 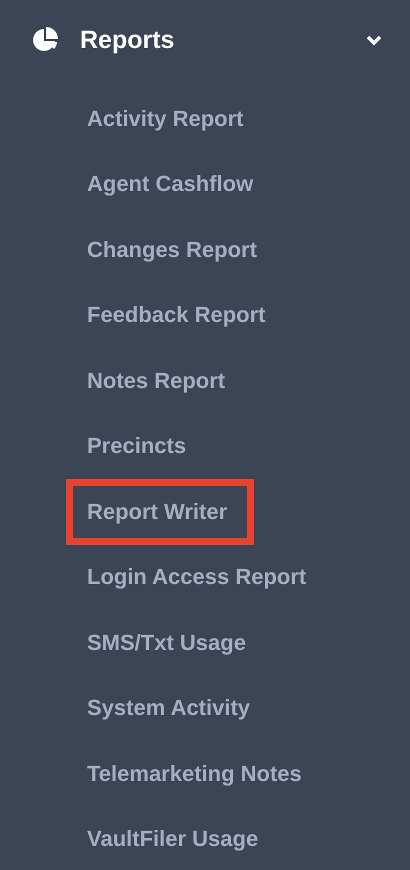 I want to click on menu-link: Telemarketing Notes, so click(x=197, y=773).